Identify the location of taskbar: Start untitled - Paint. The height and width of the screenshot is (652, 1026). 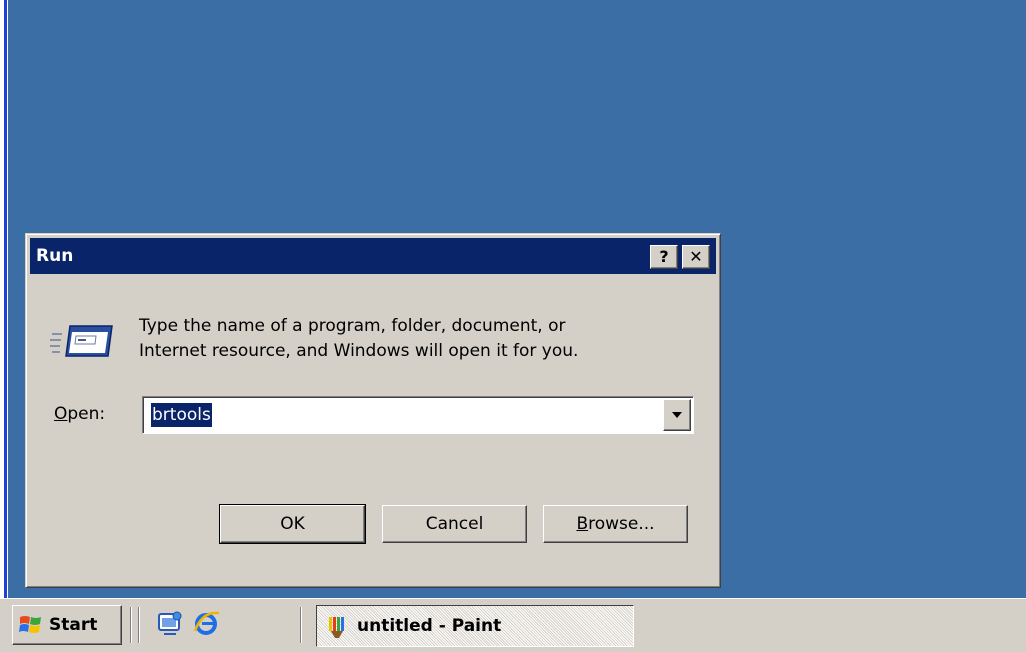
(513, 625).